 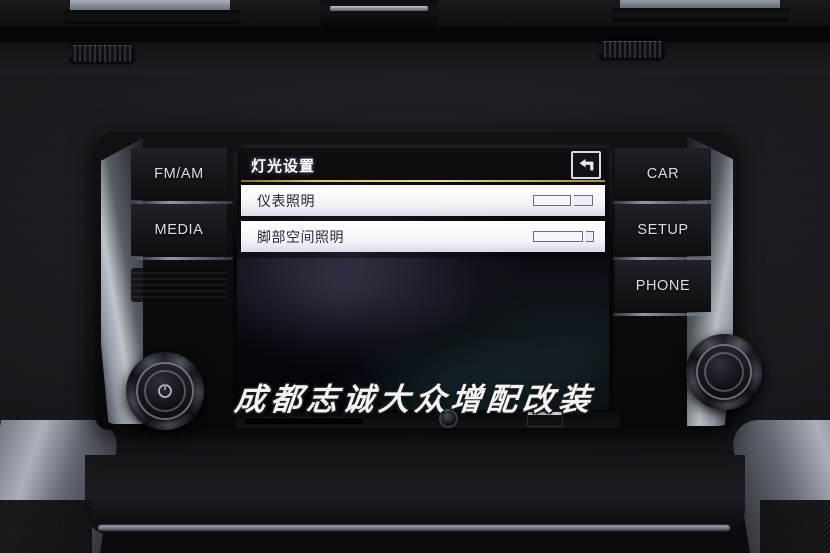 I want to click on brightness-slider-instrument, so click(x=564, y=201).